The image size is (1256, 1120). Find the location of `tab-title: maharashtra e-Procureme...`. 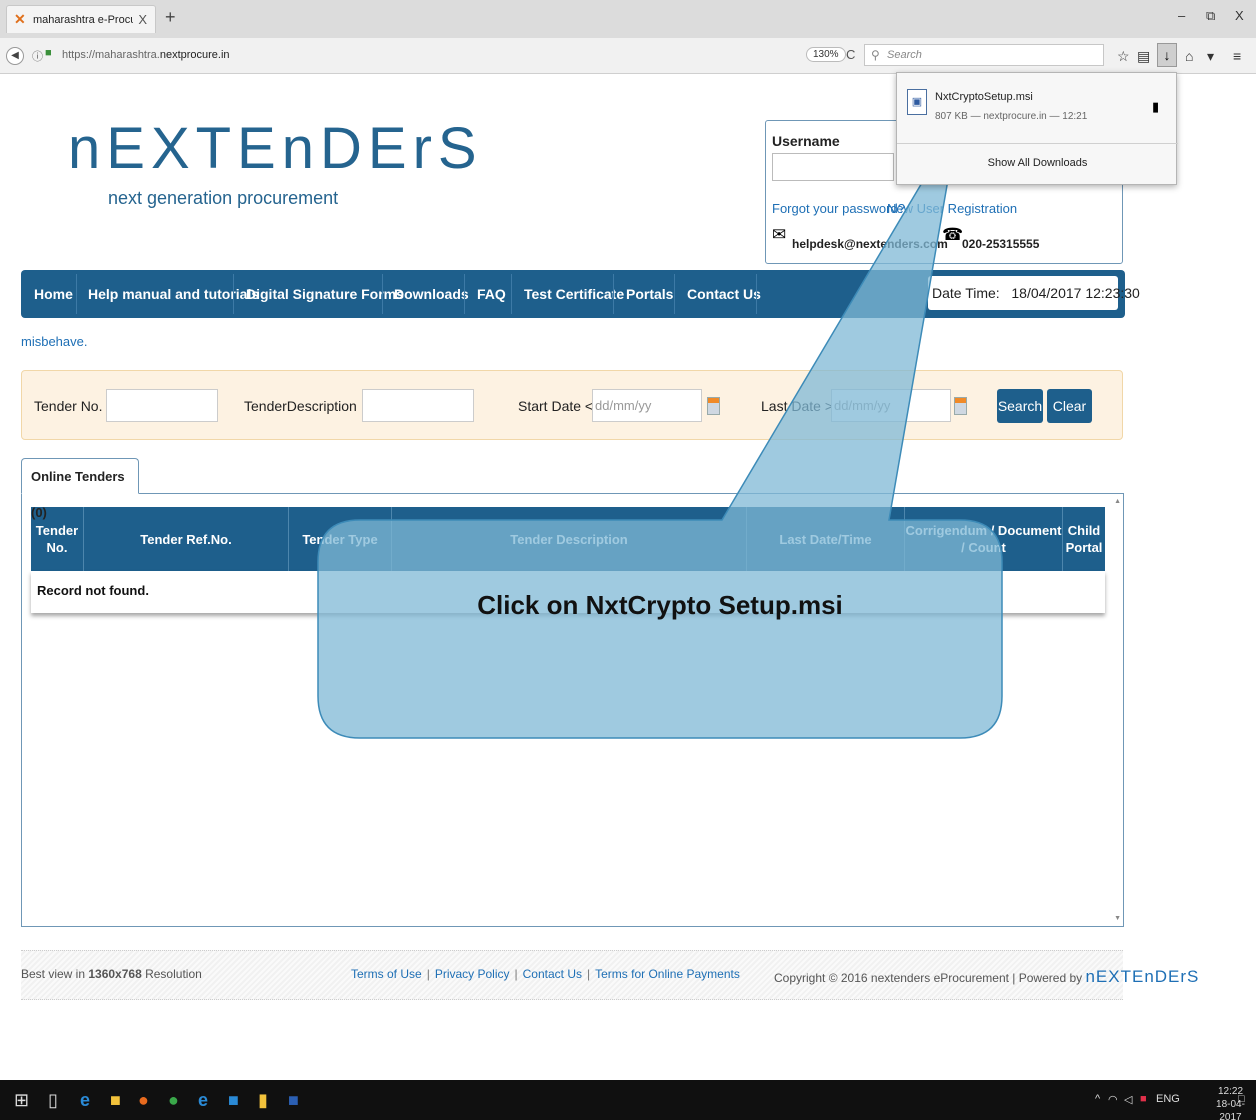

tab-title: maharashtra e-Procureme... is located at coordinates (83, 20).